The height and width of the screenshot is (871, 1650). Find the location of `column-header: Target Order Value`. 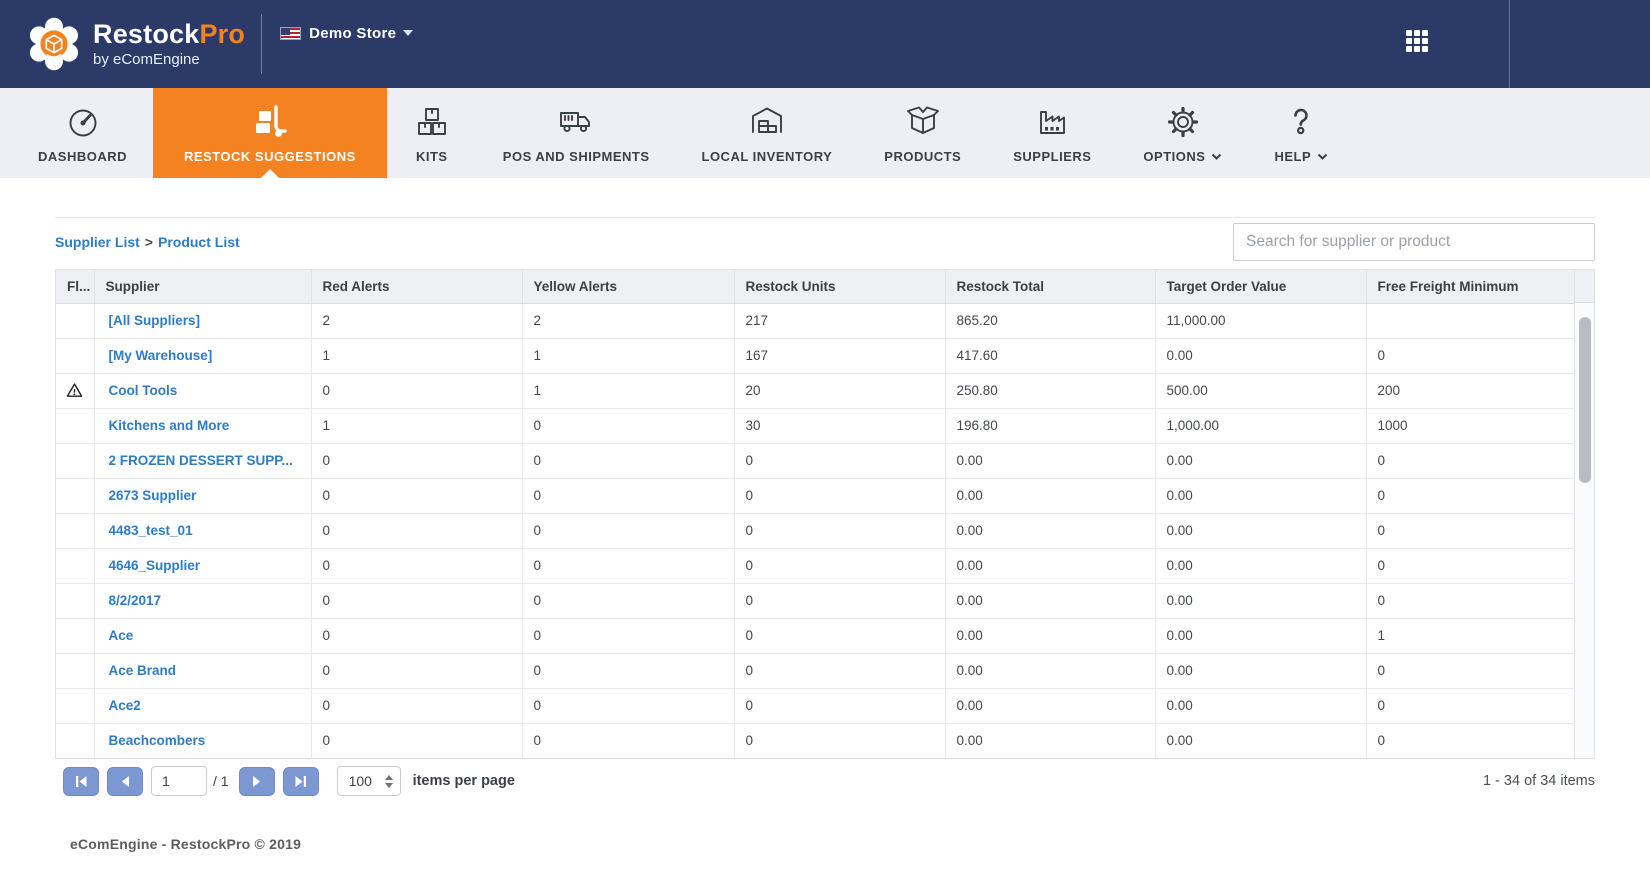

column-header: Target Order Value is located at coordinates (1261, 287).